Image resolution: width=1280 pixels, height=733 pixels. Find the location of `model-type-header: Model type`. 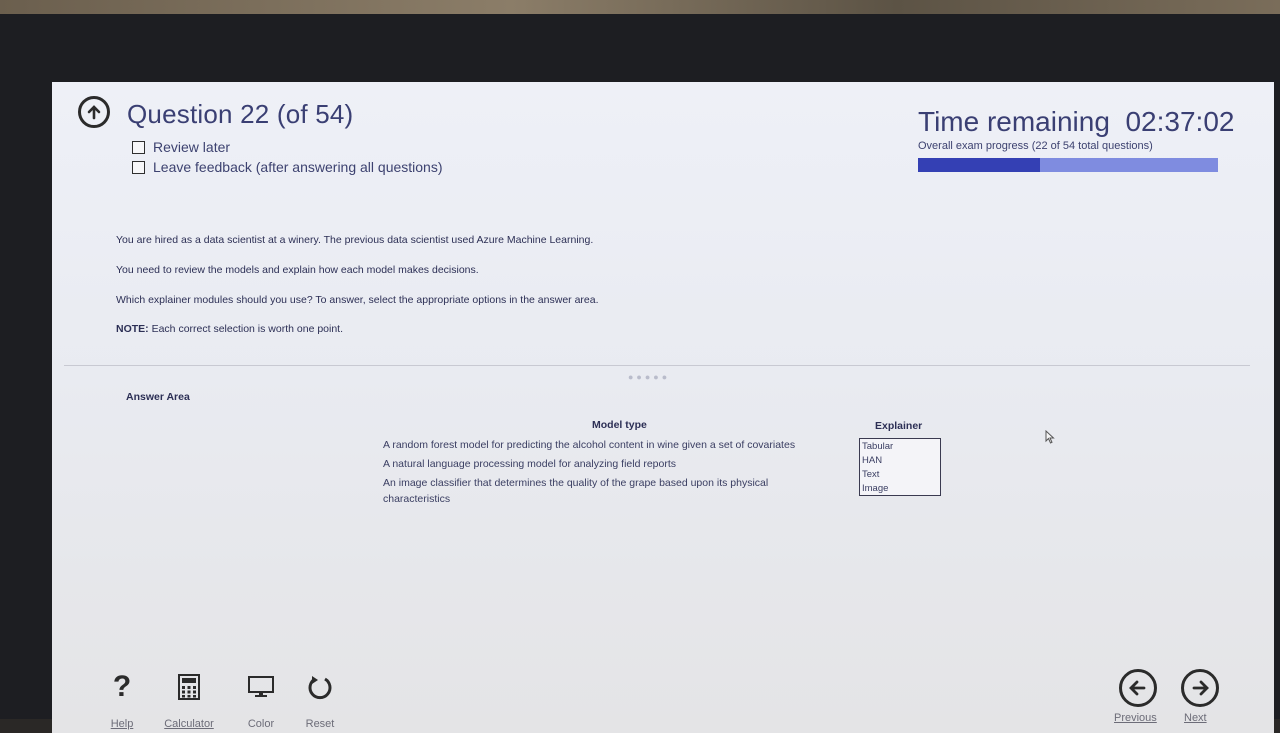

model-type-header: Model type is located at coordinates (619, 425).